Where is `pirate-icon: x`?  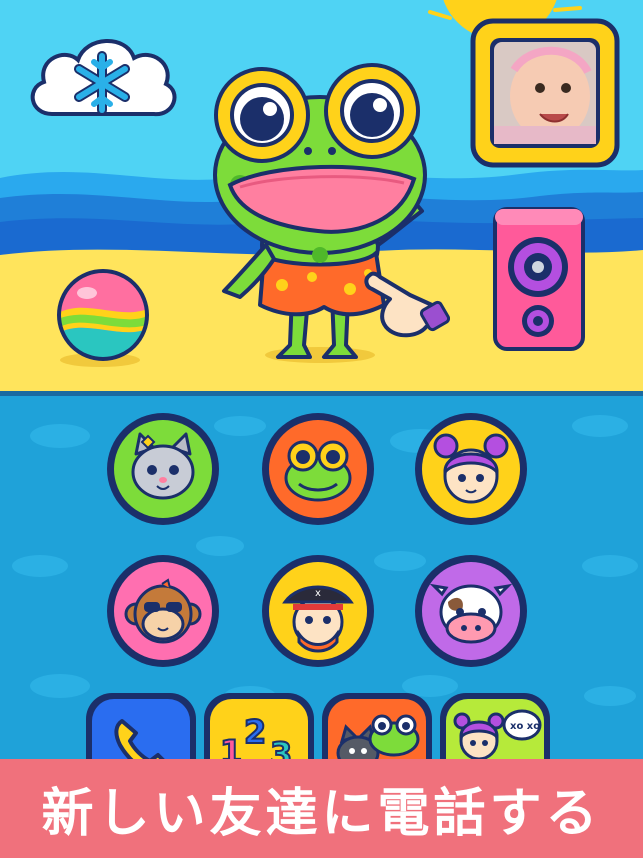
pirate-icon: x is located at coordinates (318, 619).